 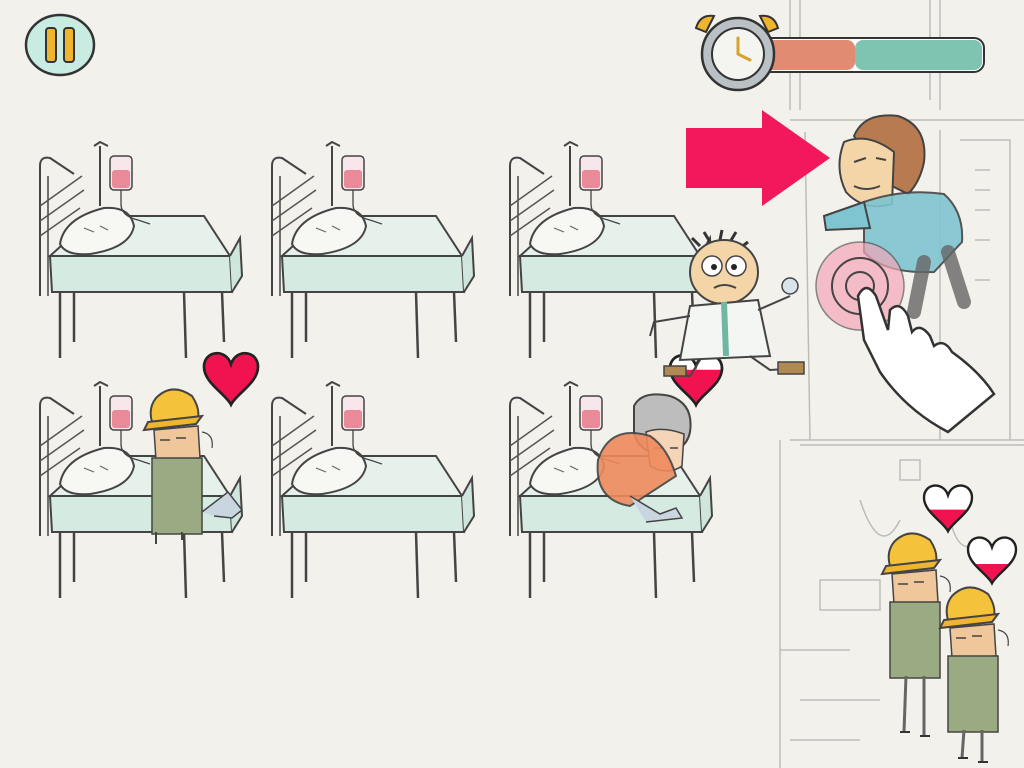 I want to click on pause-icon, so click(x=60, y=45).